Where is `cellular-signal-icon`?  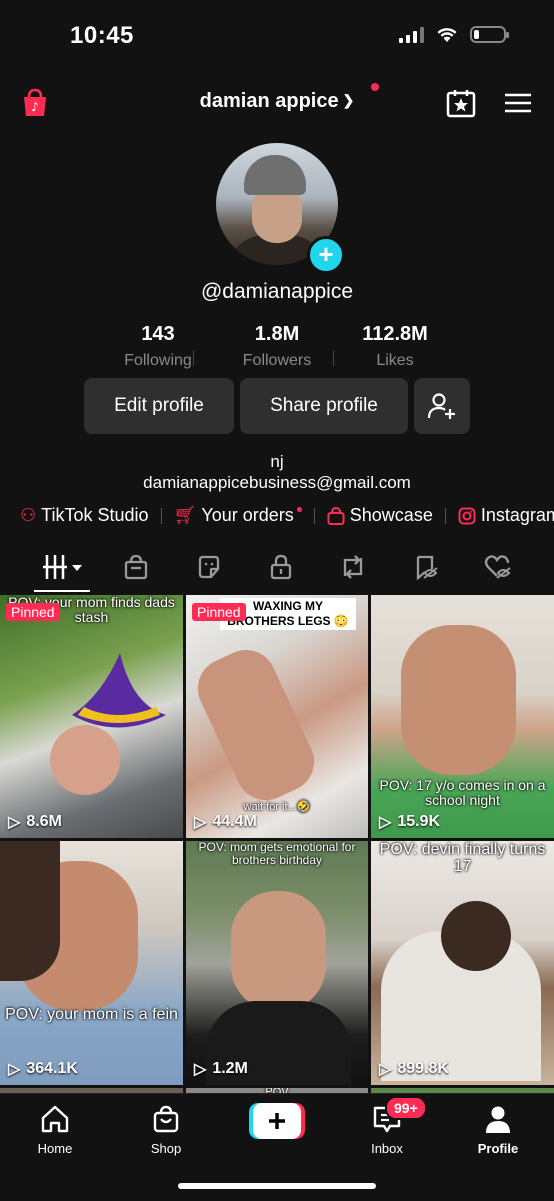 cellular-signal-icon is located at coordinates (411, 34).